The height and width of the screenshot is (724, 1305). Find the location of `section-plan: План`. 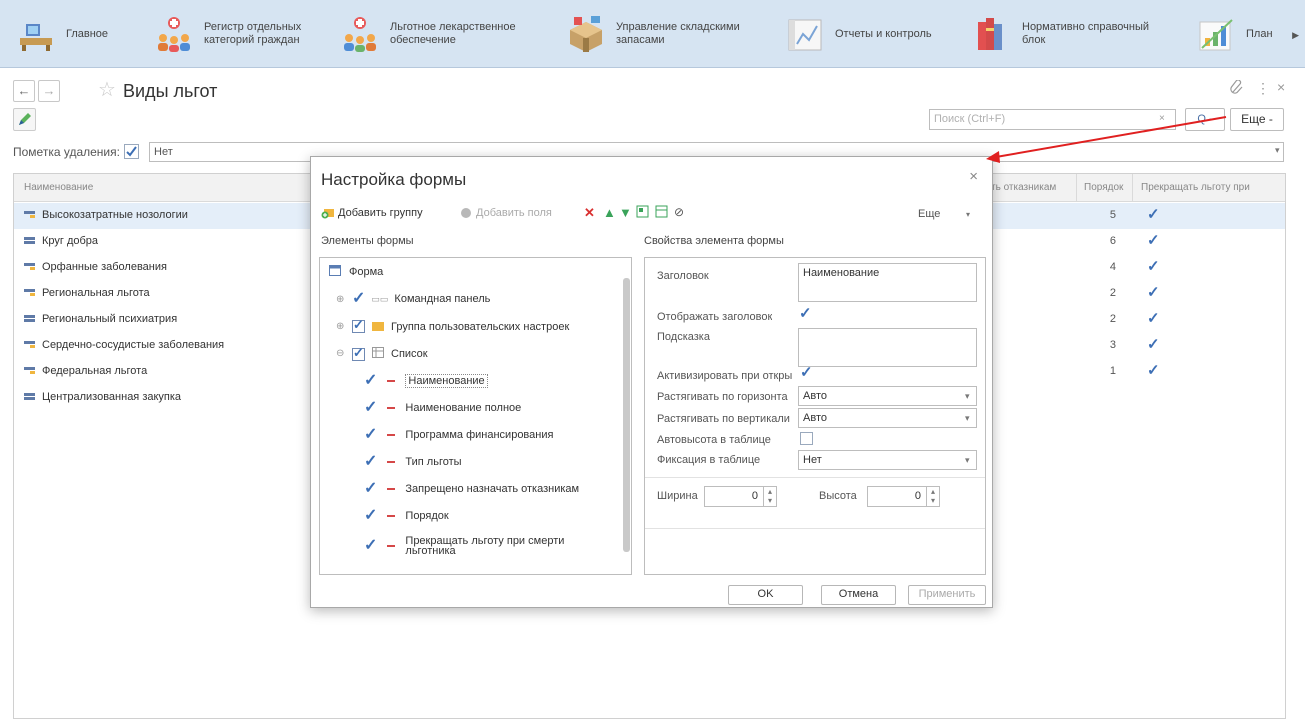

section-plan: План is located at coordinates (1236, 34).